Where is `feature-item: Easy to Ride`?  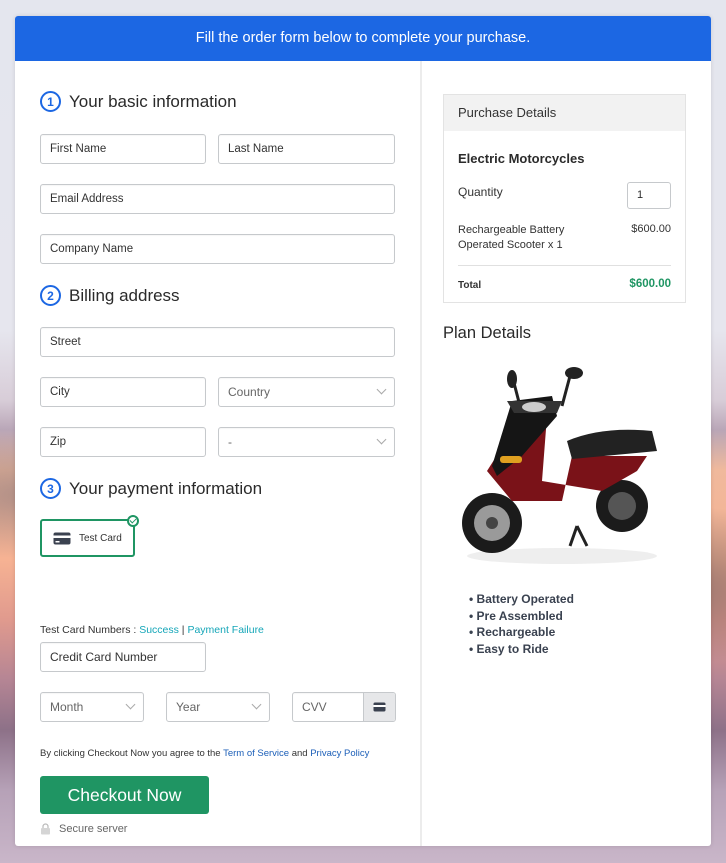 feature-item: Easy to Ride is located at coordinates (521, 649).